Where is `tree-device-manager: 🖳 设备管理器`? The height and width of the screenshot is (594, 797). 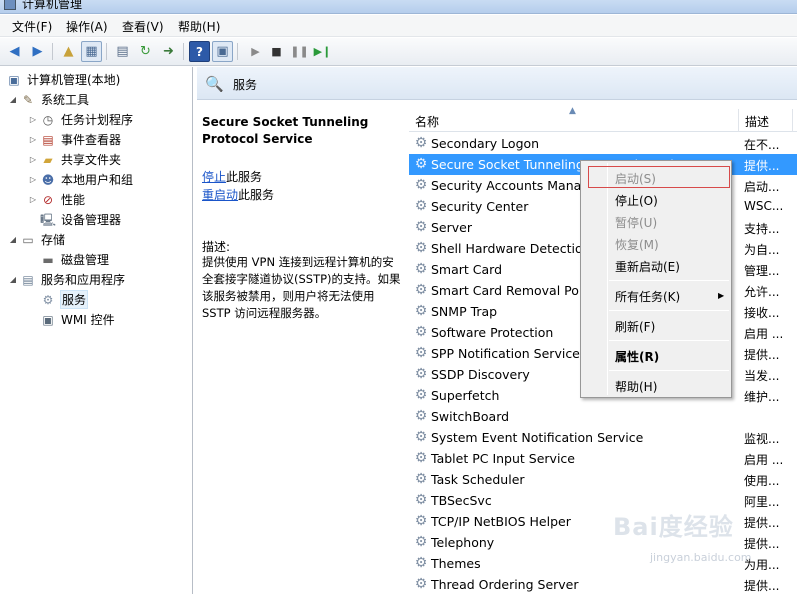
tree-device-manager: 🖳 设备管理器 is located at coordinates (80, 219).